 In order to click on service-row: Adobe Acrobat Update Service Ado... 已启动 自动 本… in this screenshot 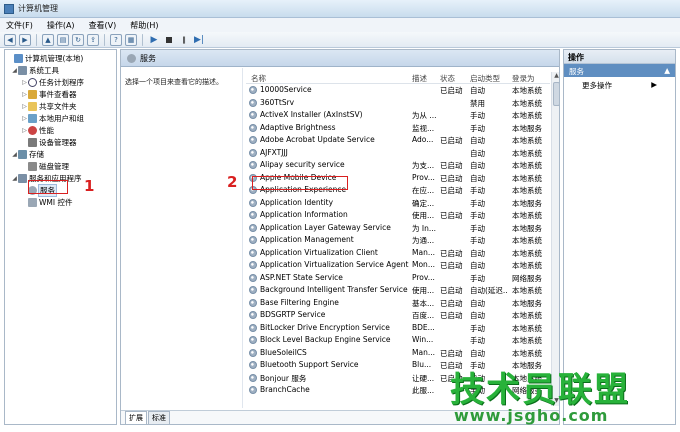, I will do `click(398, 140)`.